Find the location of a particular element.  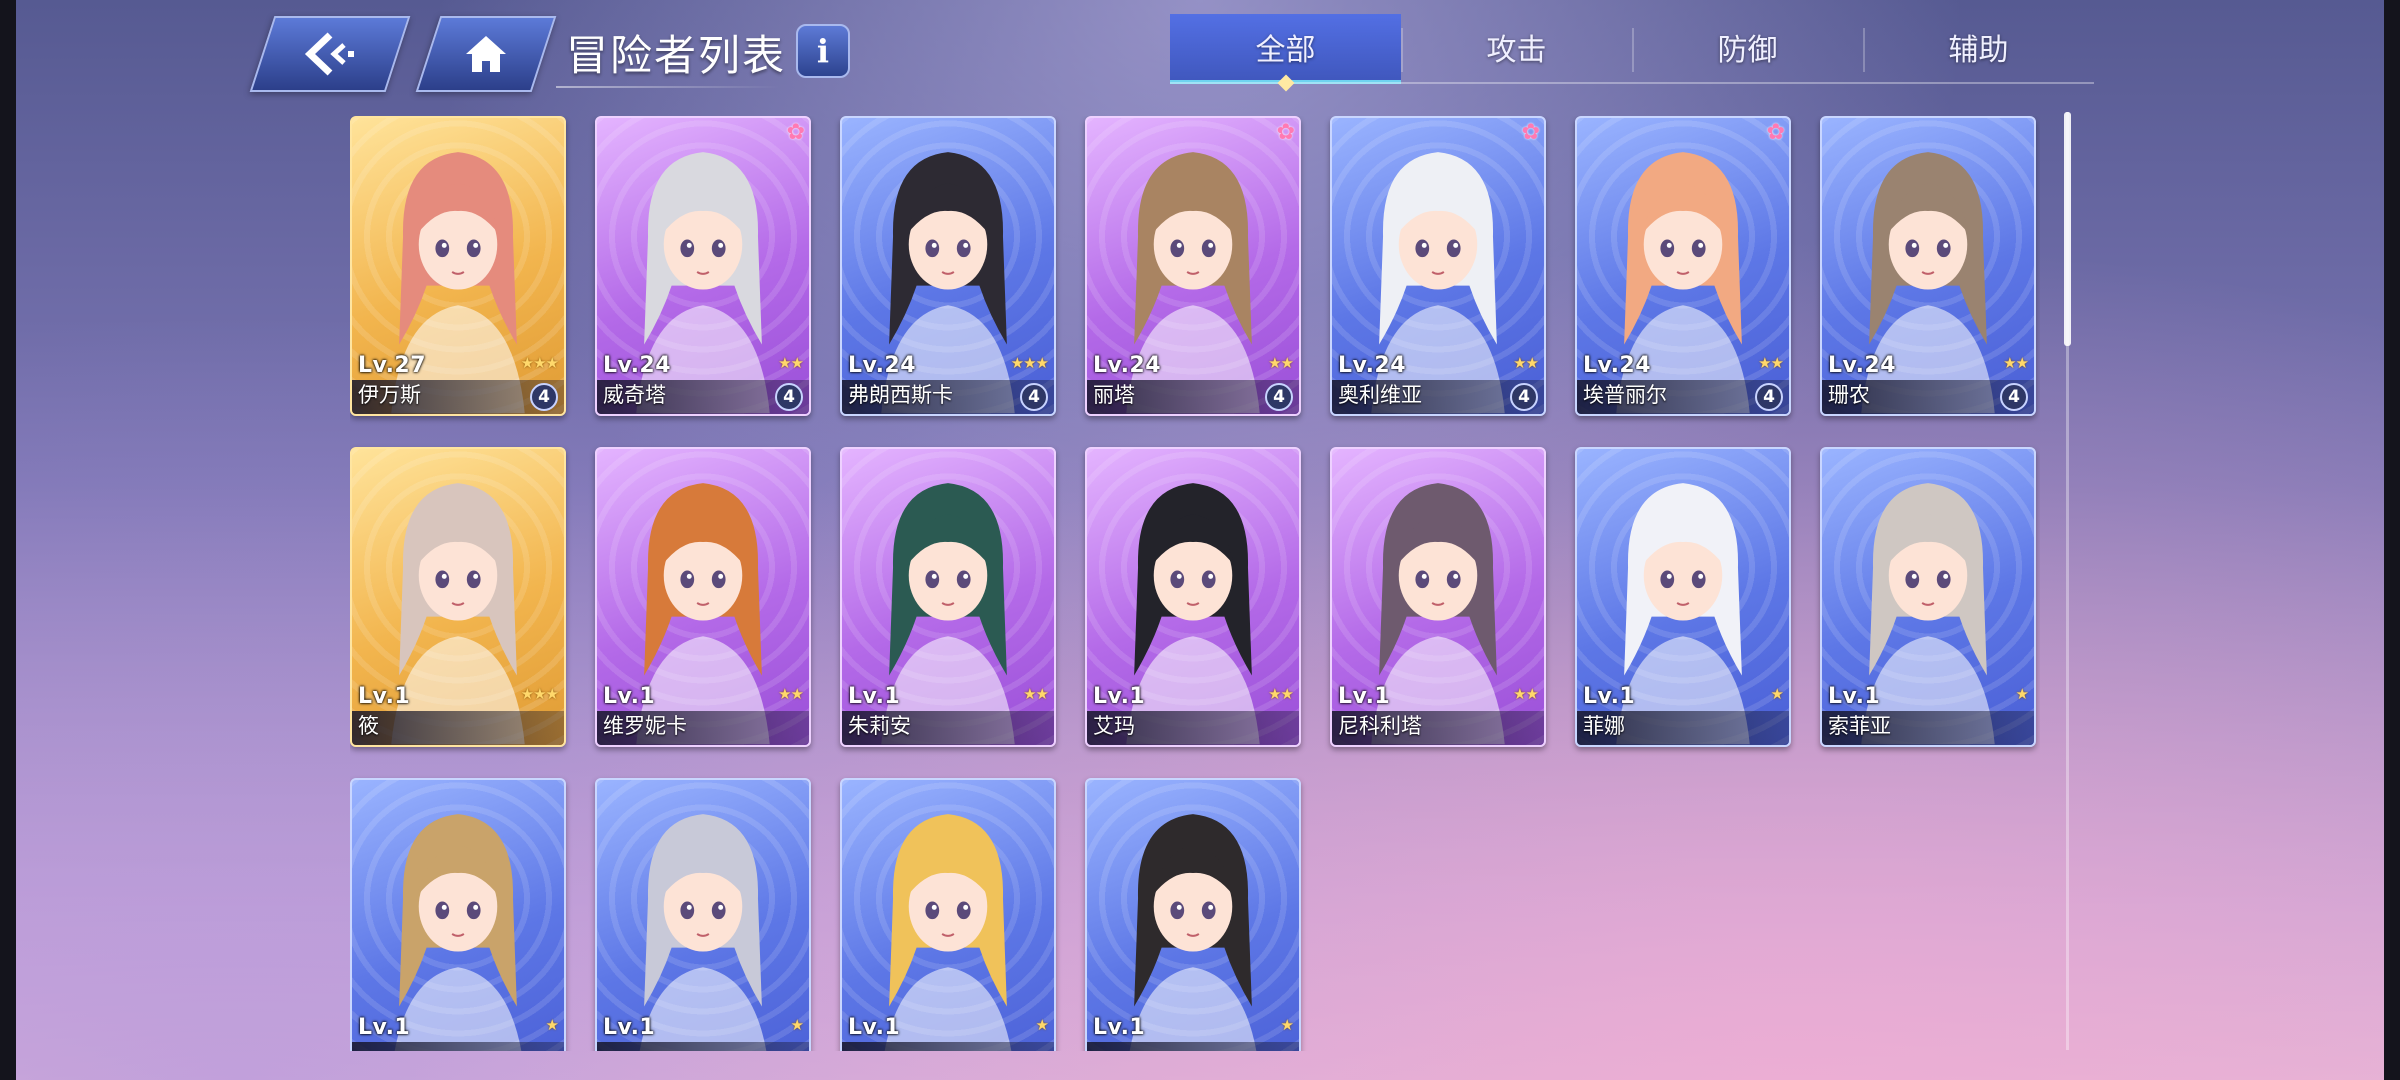

adventurer-card: Lv.24 ★★ 珊农 4 is located at coordinates (1928, 266).